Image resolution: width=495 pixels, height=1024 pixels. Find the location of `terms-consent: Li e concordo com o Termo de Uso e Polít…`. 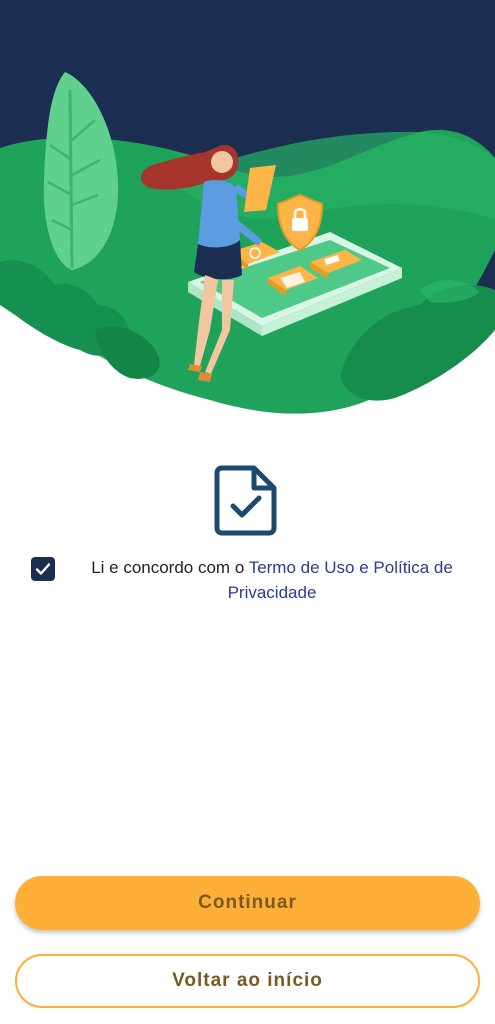

terms-consent: Li e concordo com o Termo de Uso e Polít… is located at coordinates (251, 580).